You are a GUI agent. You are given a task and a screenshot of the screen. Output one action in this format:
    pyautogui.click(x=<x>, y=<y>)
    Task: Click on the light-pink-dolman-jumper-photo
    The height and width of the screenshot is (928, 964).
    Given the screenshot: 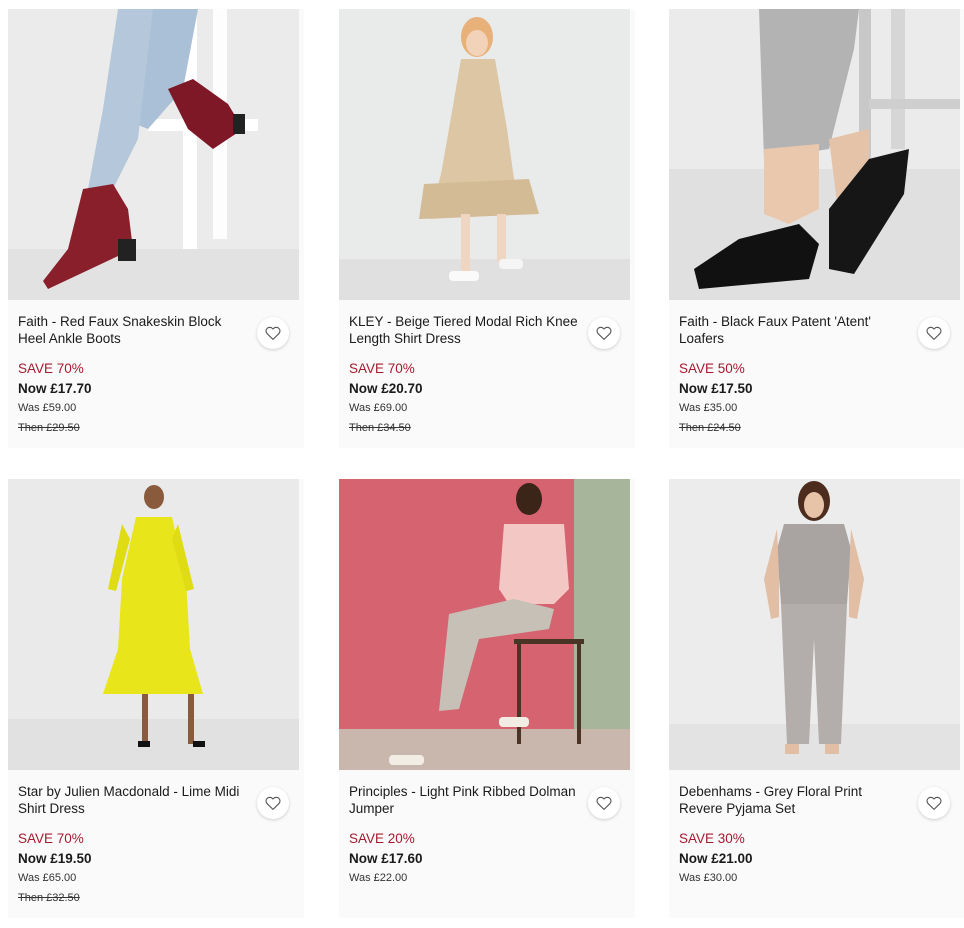 What is the action you would take?
    pyautogui.click(x=484, y=624)
    